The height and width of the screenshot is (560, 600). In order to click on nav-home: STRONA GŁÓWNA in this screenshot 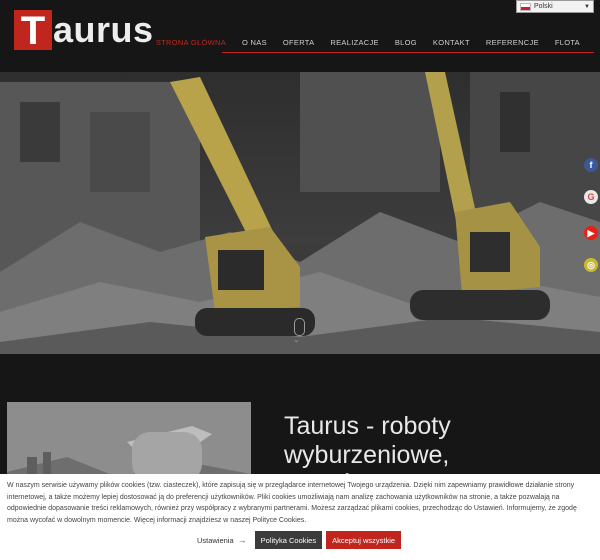, I will do `click(191, 42)`.